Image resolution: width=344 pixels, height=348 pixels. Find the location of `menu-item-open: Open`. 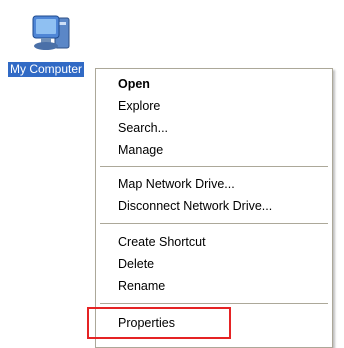

menu-item-open: Open is located at coordinates (214, 84).